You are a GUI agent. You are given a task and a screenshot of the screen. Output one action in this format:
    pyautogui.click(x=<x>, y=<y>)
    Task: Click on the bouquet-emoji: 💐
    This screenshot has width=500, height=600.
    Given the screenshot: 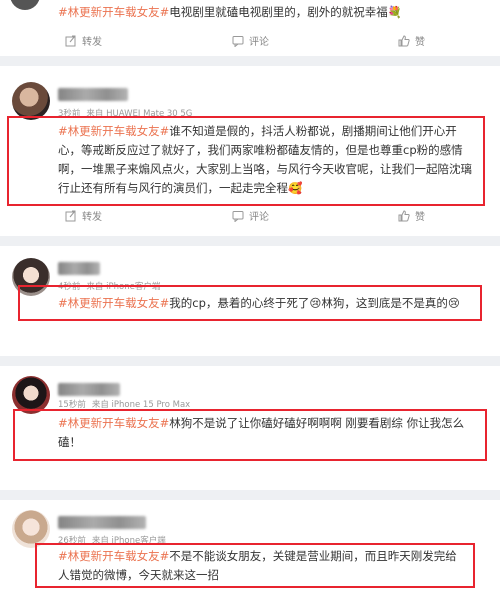 What is the action you would take?
    pyautogui.click(x=395, y=12)
    